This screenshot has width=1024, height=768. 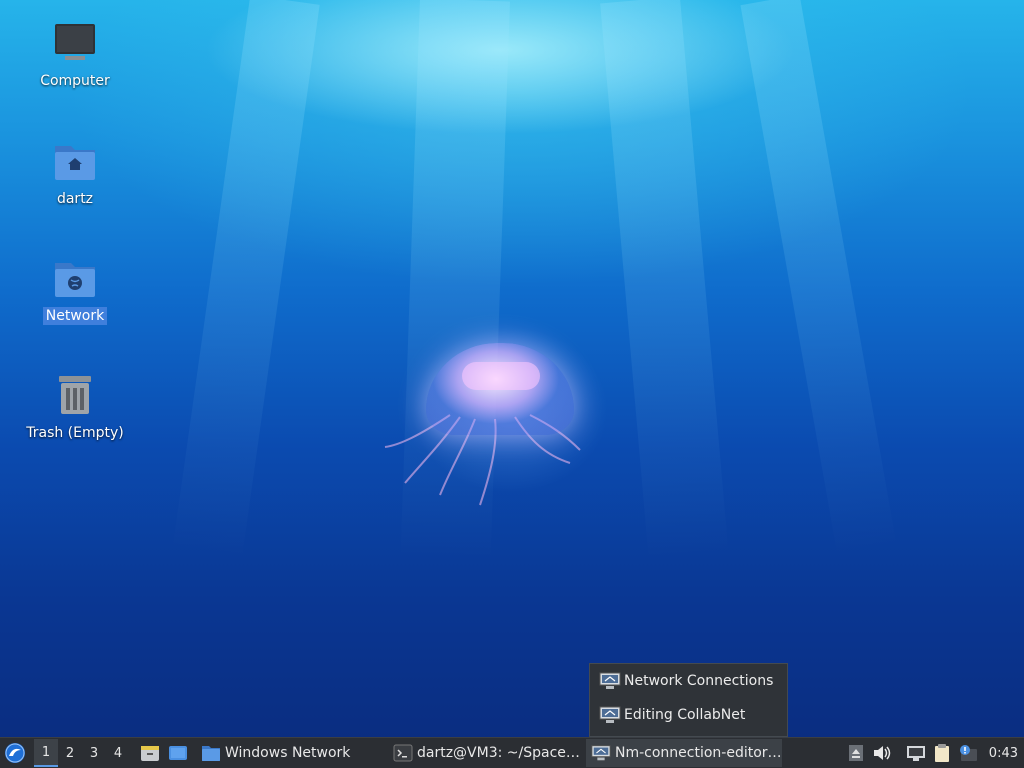 I want to click on workspace-4: 4, so click(x=118, y=753).